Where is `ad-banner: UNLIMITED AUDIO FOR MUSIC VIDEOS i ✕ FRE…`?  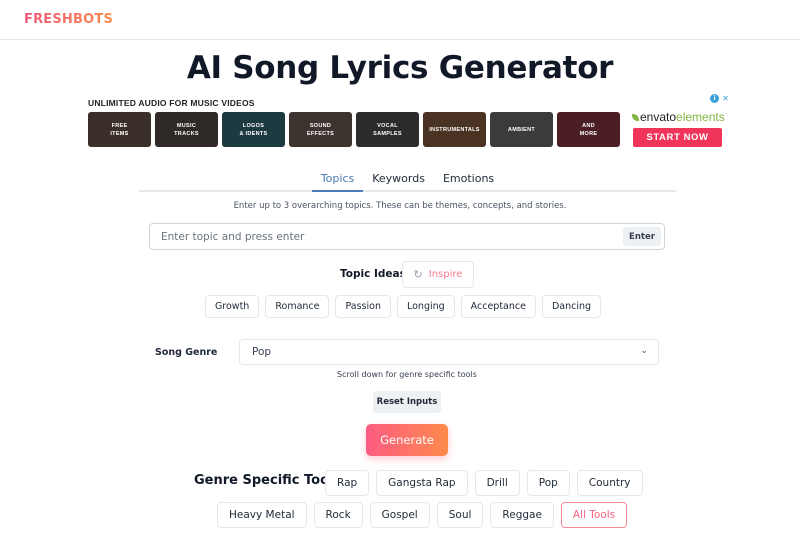 ad-banner: UNLIMITED AUDIO FOR MUSIC VIDEOS i ✕ FRE… is located at coordinates (411, 122).